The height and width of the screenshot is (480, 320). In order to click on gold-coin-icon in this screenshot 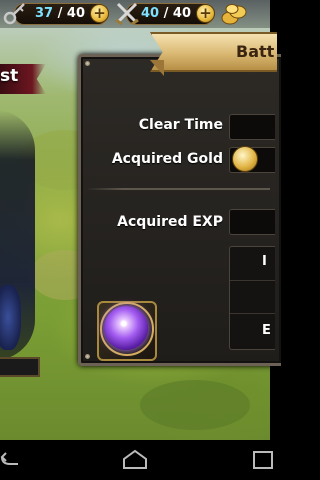, I will do `click(245, 159)`.